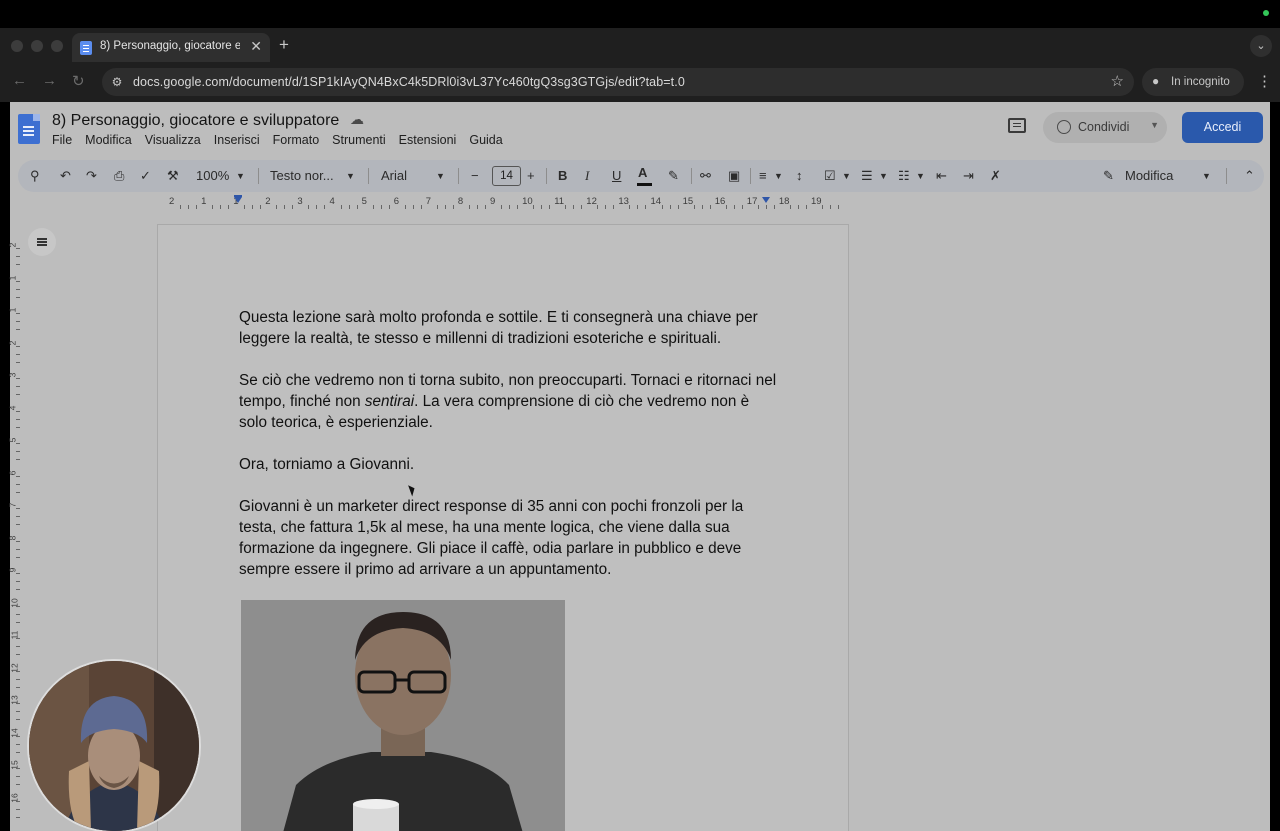 This screenshot has height=831, width=1280. I want to click on browser-menu-icon: ⋮, so click(1264, 81).